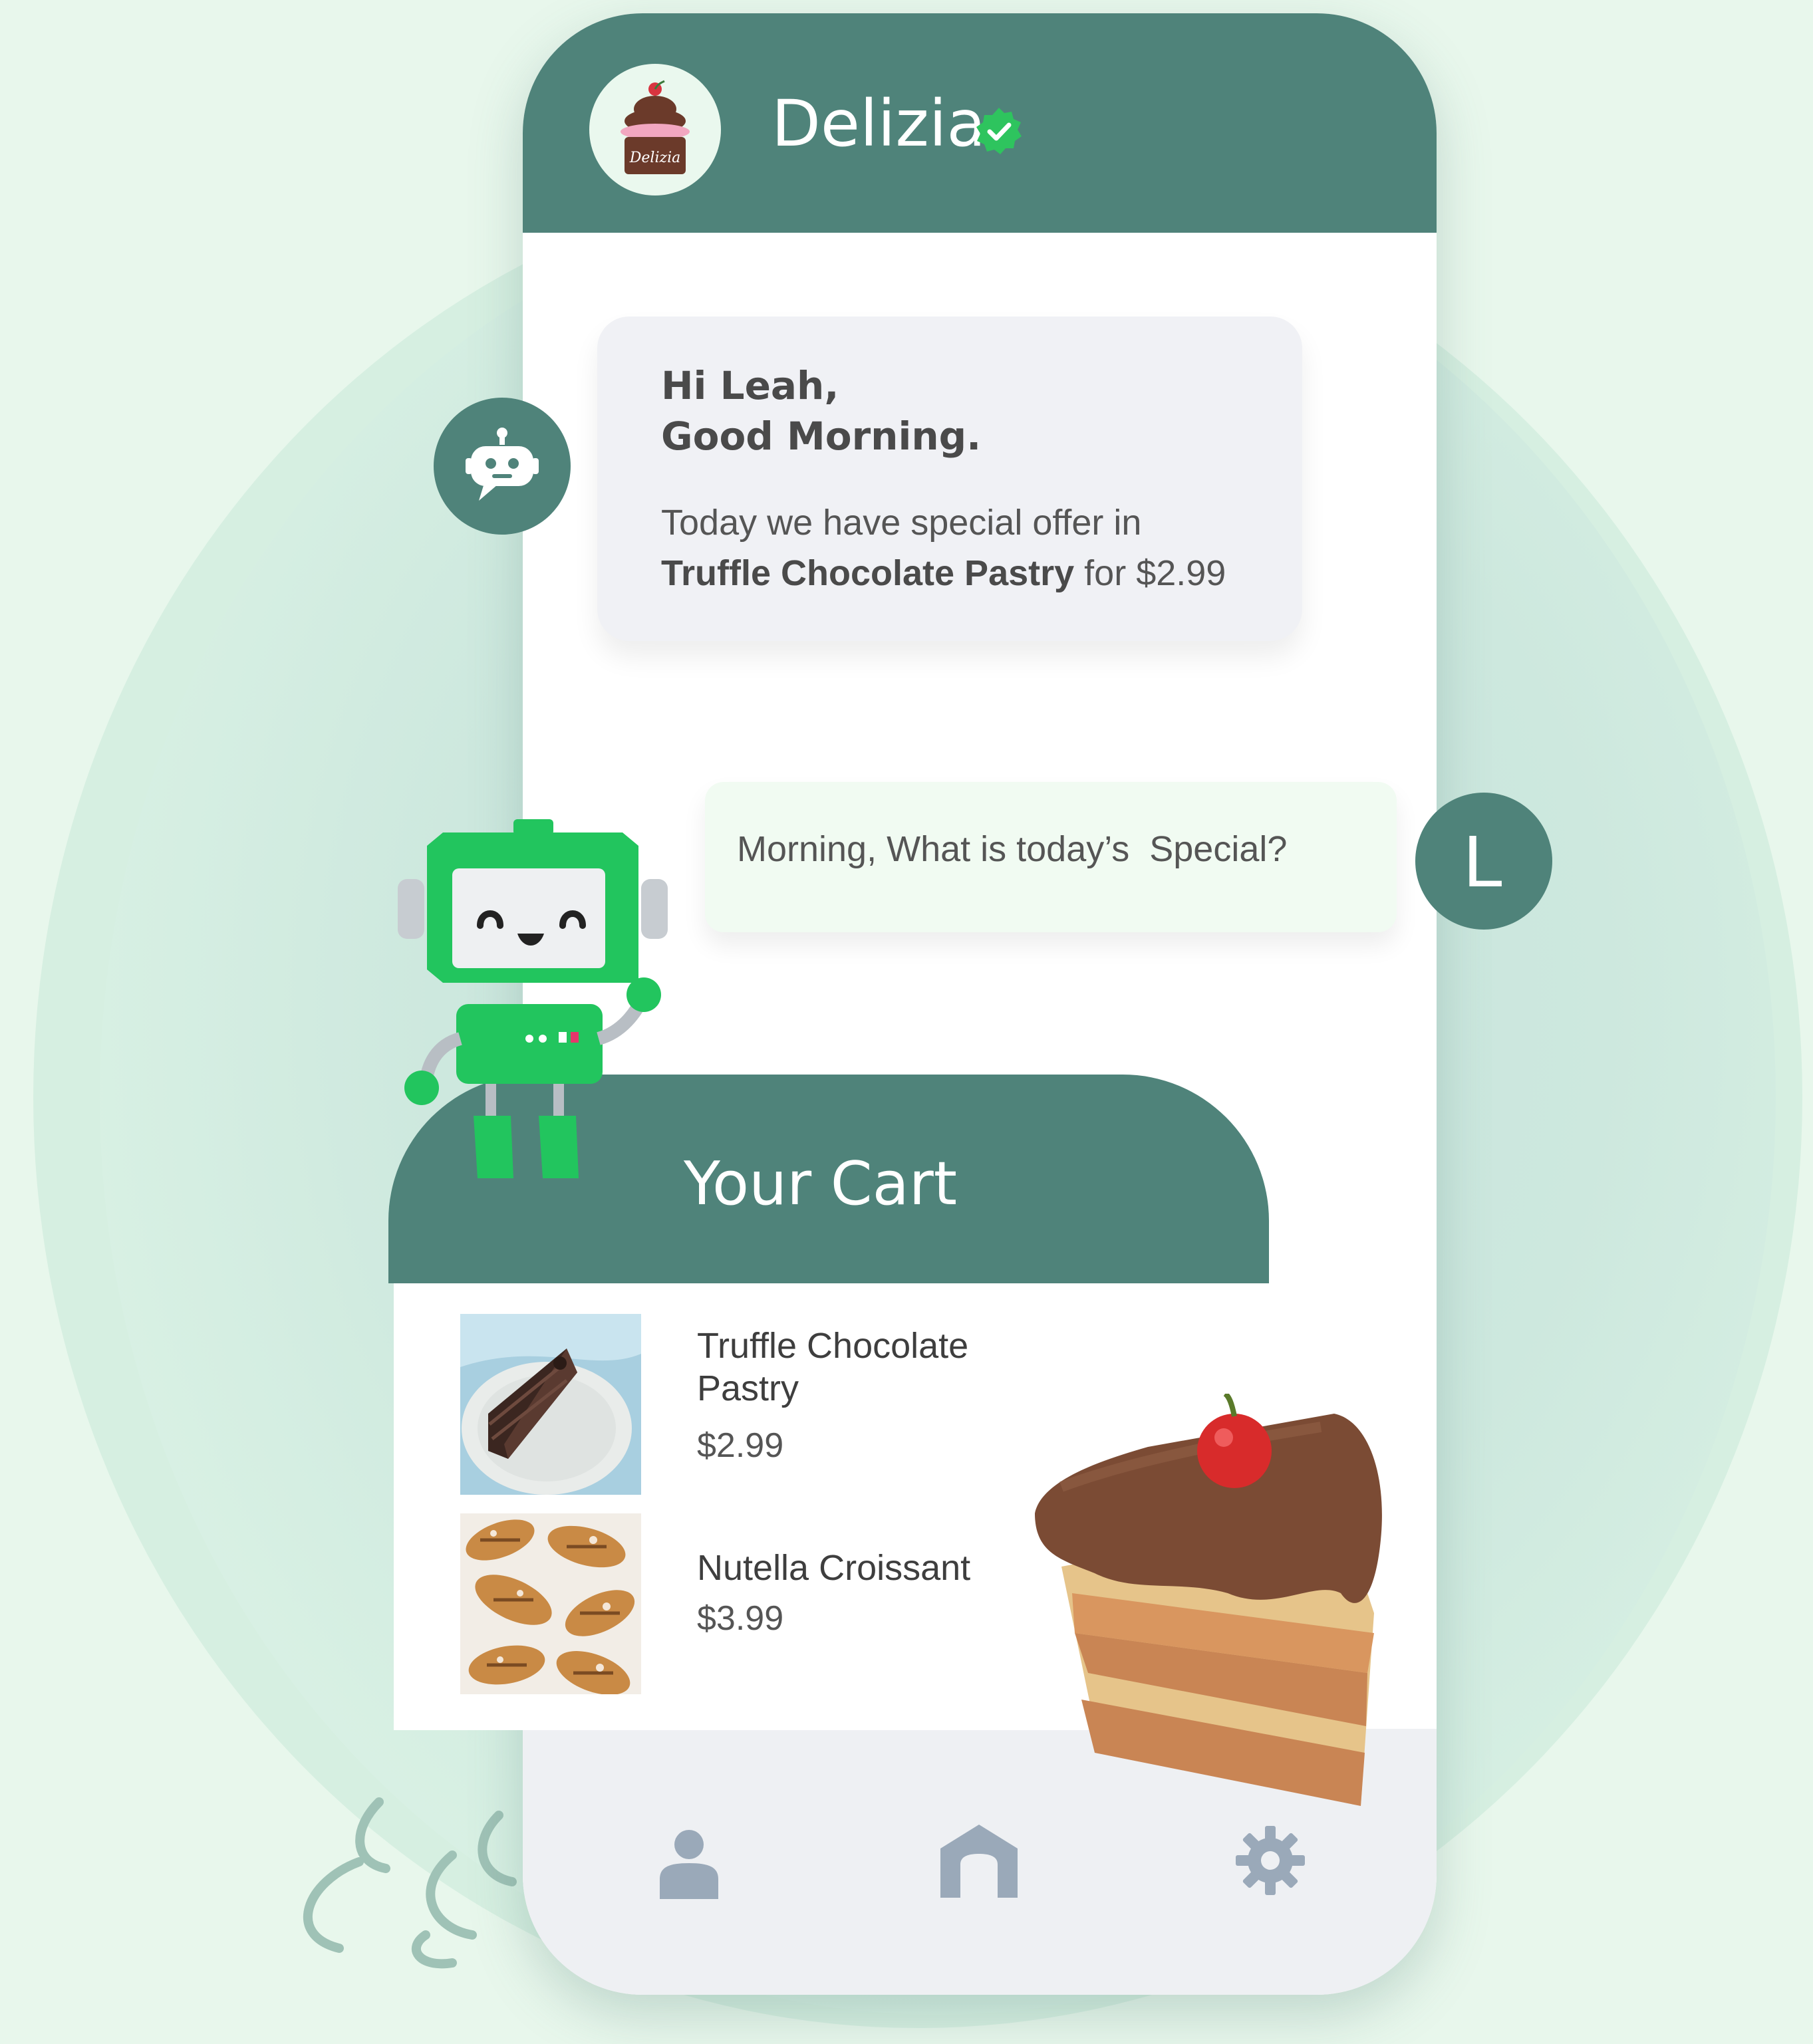 This screenshot has width=1813, height=2044. What do you see at coordinates (833, 1367) in the screenshot?
I see `cart-item-name: Truffle Chocolate Pastry` at bounding box center [833, 1367].